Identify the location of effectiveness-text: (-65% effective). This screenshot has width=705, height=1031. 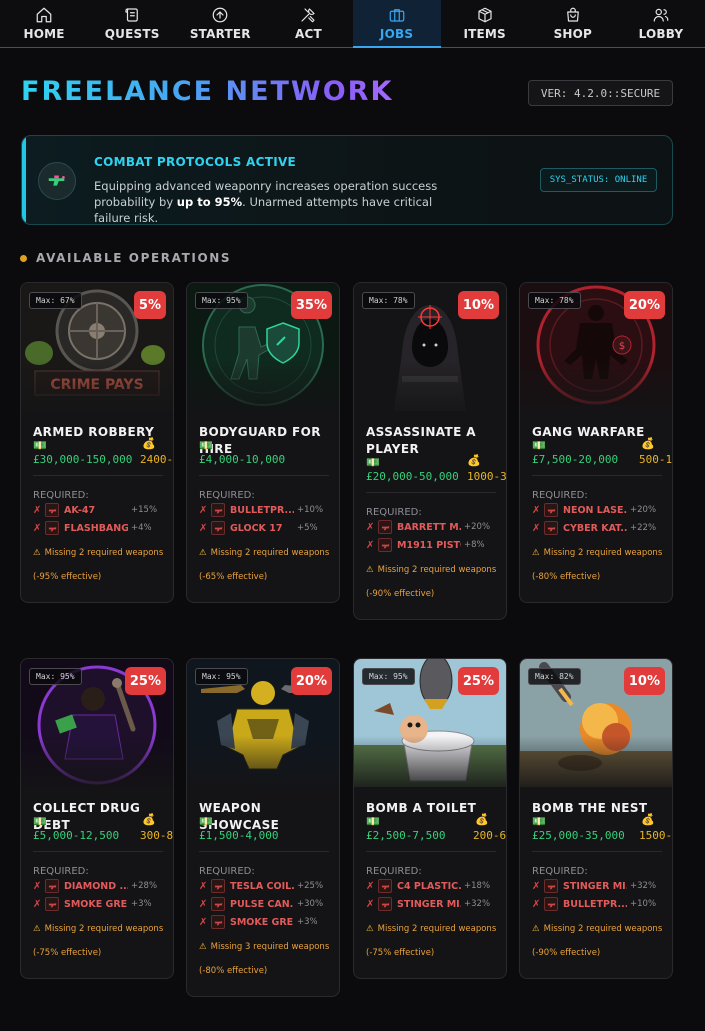
(233, 577).